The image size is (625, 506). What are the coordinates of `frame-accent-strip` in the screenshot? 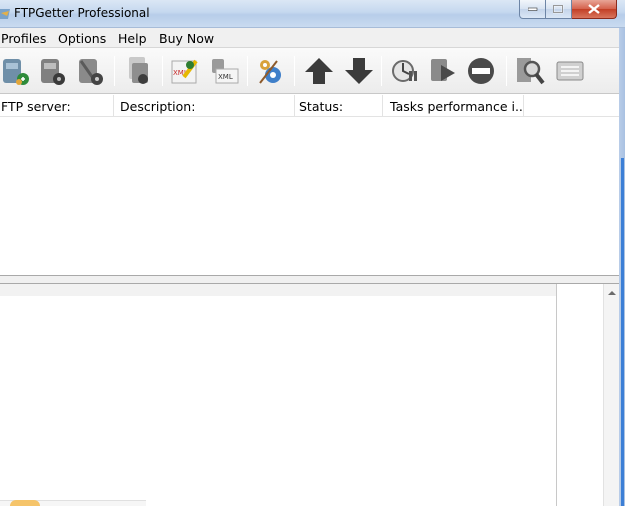 It's located at (622, 332).